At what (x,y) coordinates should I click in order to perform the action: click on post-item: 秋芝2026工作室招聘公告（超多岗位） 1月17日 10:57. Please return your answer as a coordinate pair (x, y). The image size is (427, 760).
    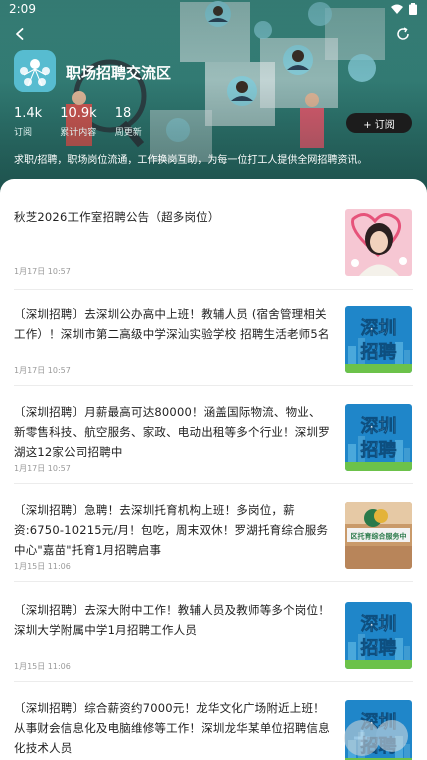
    Looking at the image, I should click on (214, 244).